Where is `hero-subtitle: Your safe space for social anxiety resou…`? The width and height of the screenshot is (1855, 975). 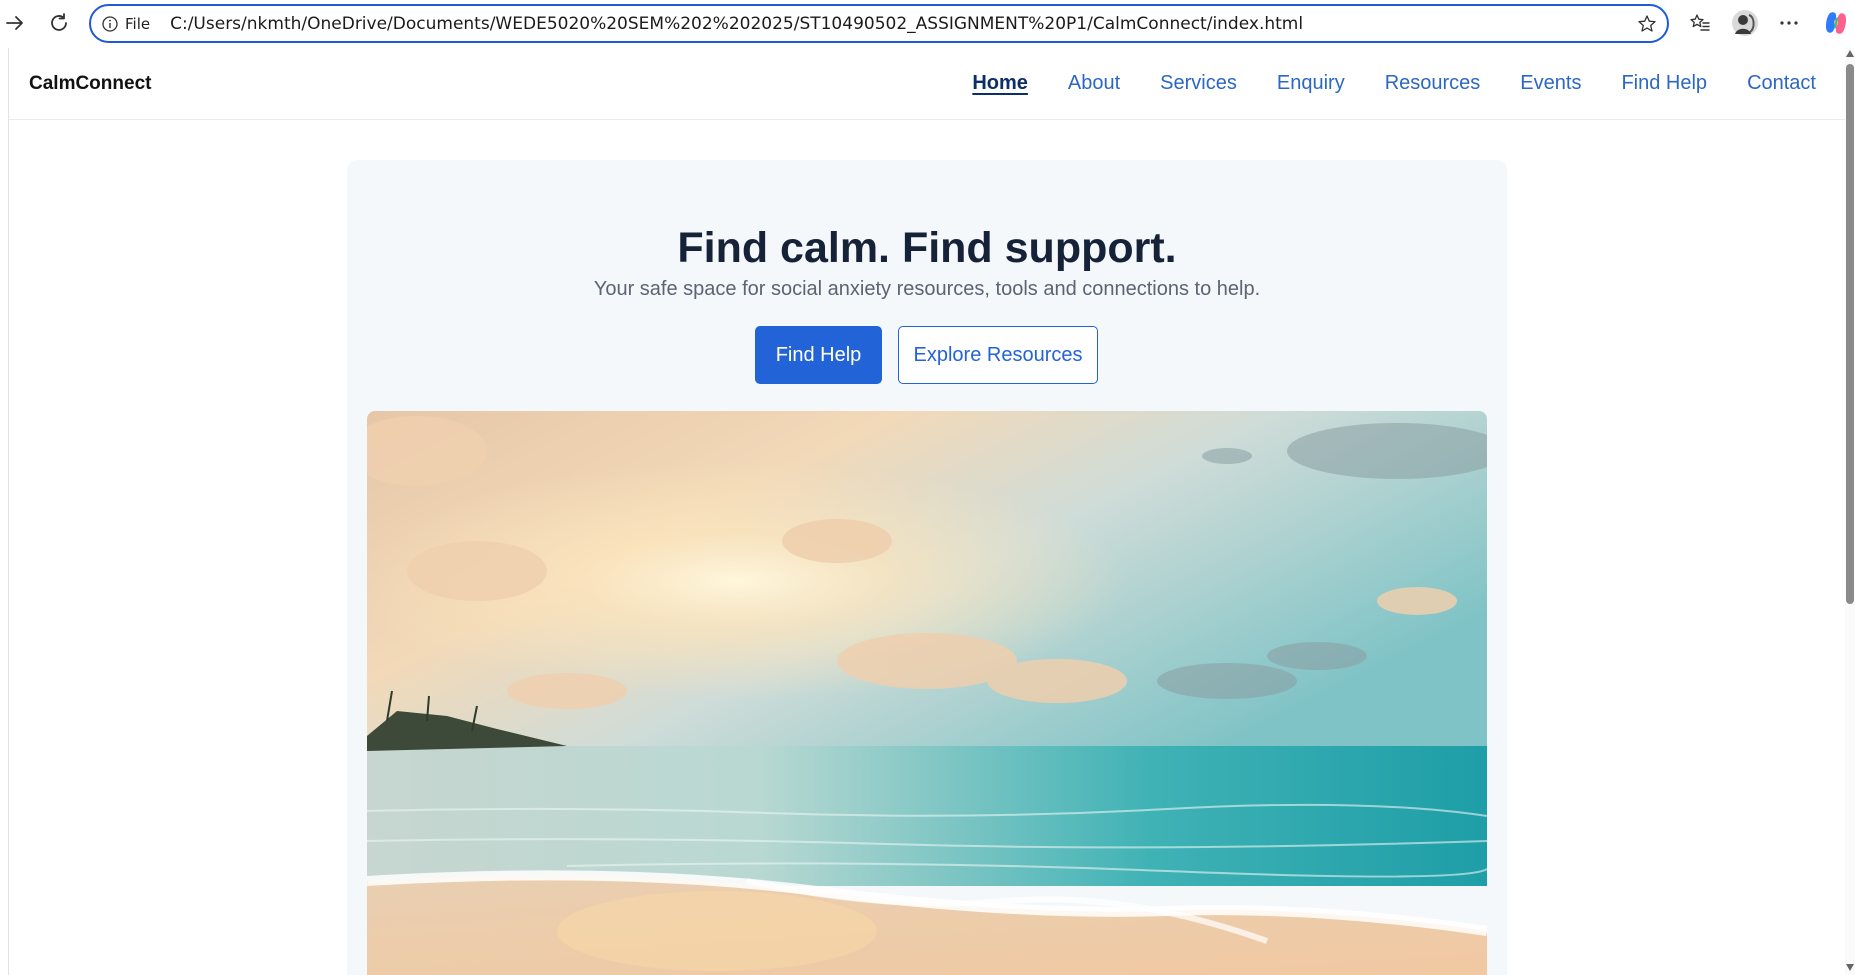 hero-subtitle: Your safe space for social anxiety resou… is located at coordinates (927, 289).